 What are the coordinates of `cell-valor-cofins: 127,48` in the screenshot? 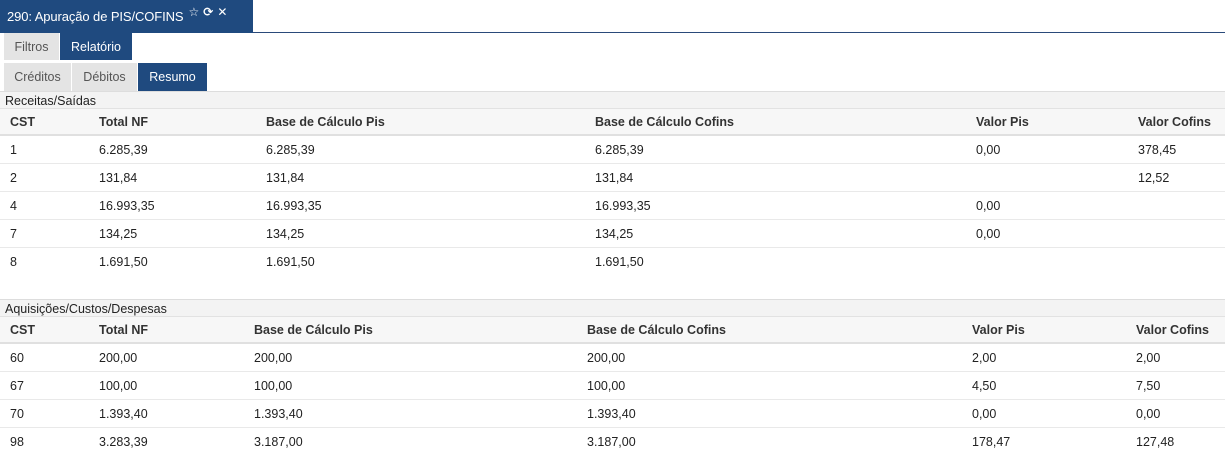 It's located at (1155, 442).